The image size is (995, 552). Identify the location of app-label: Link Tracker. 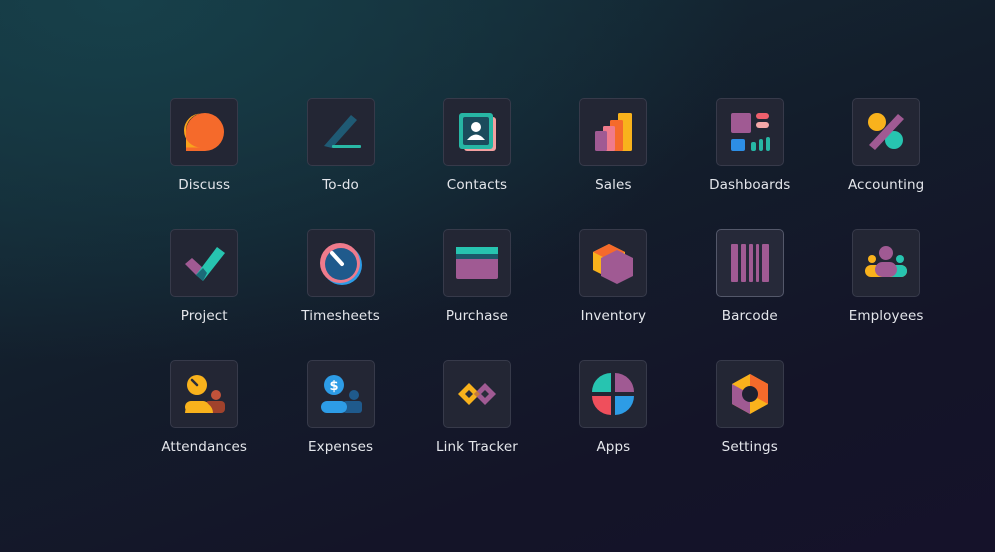
(477, 447).